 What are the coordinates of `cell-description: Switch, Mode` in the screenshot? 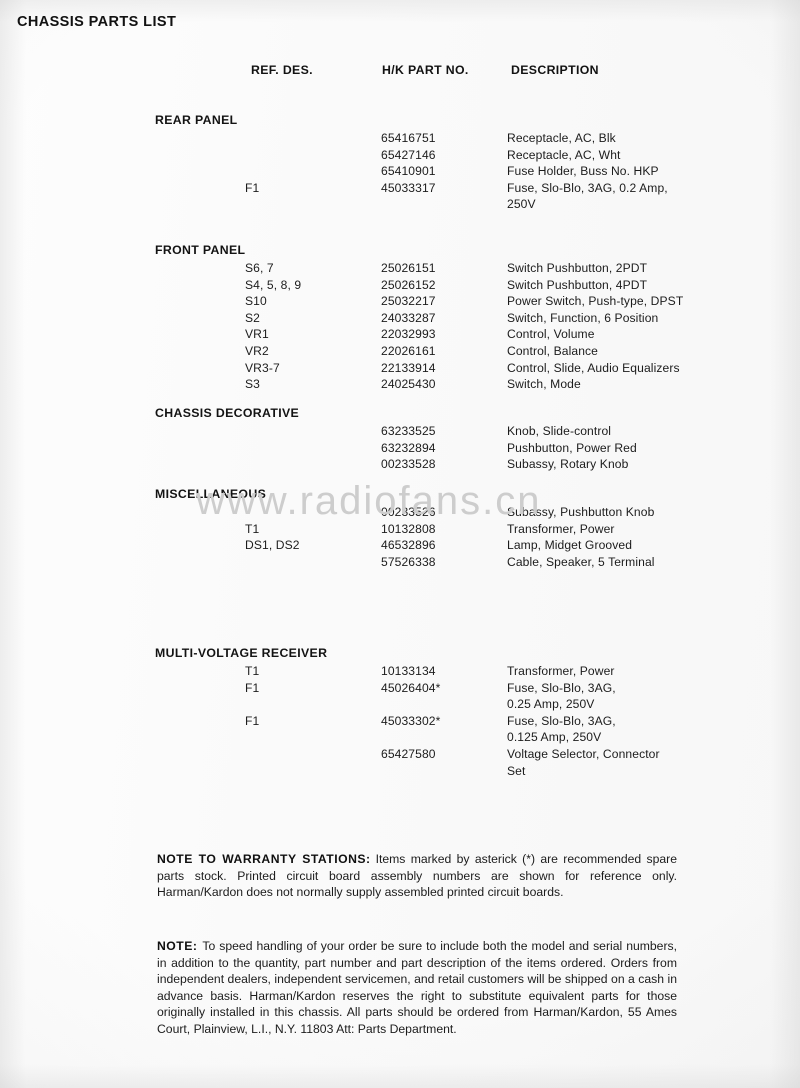 It's located at (544, 384).